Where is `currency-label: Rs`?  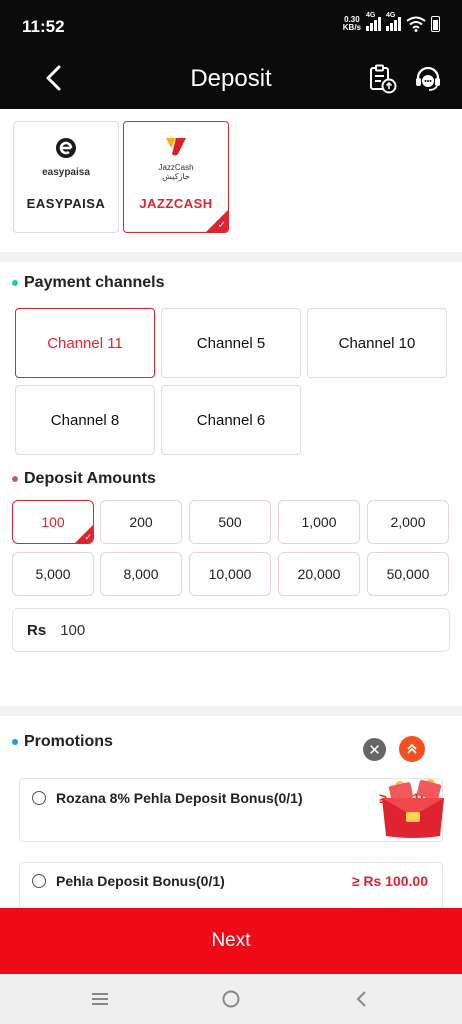 currency-label: Rs is located at coordinates (37, 630).